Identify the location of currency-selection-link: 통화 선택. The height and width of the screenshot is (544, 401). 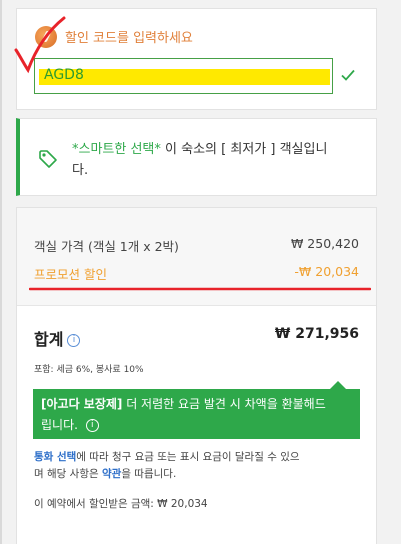
(55, 457).